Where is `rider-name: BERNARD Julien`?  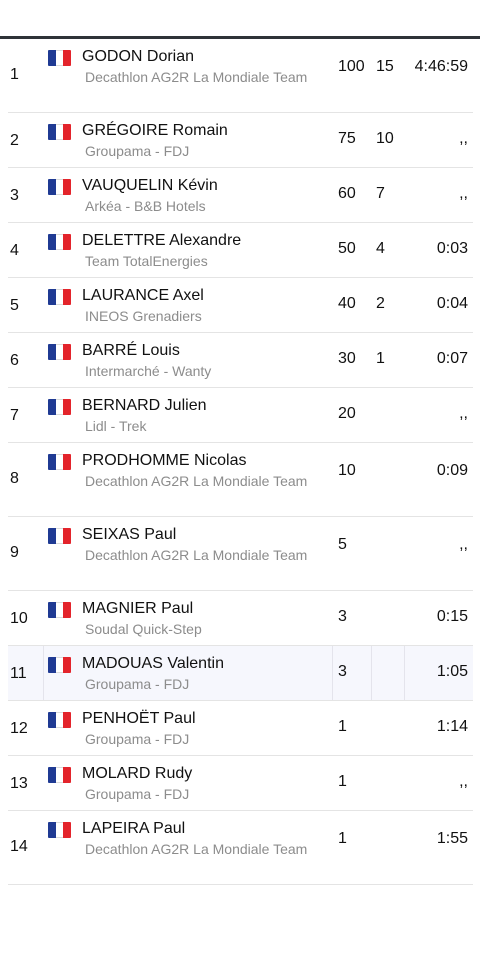 rider-name: BERNARD Julien is located at coordinates (144, 406).